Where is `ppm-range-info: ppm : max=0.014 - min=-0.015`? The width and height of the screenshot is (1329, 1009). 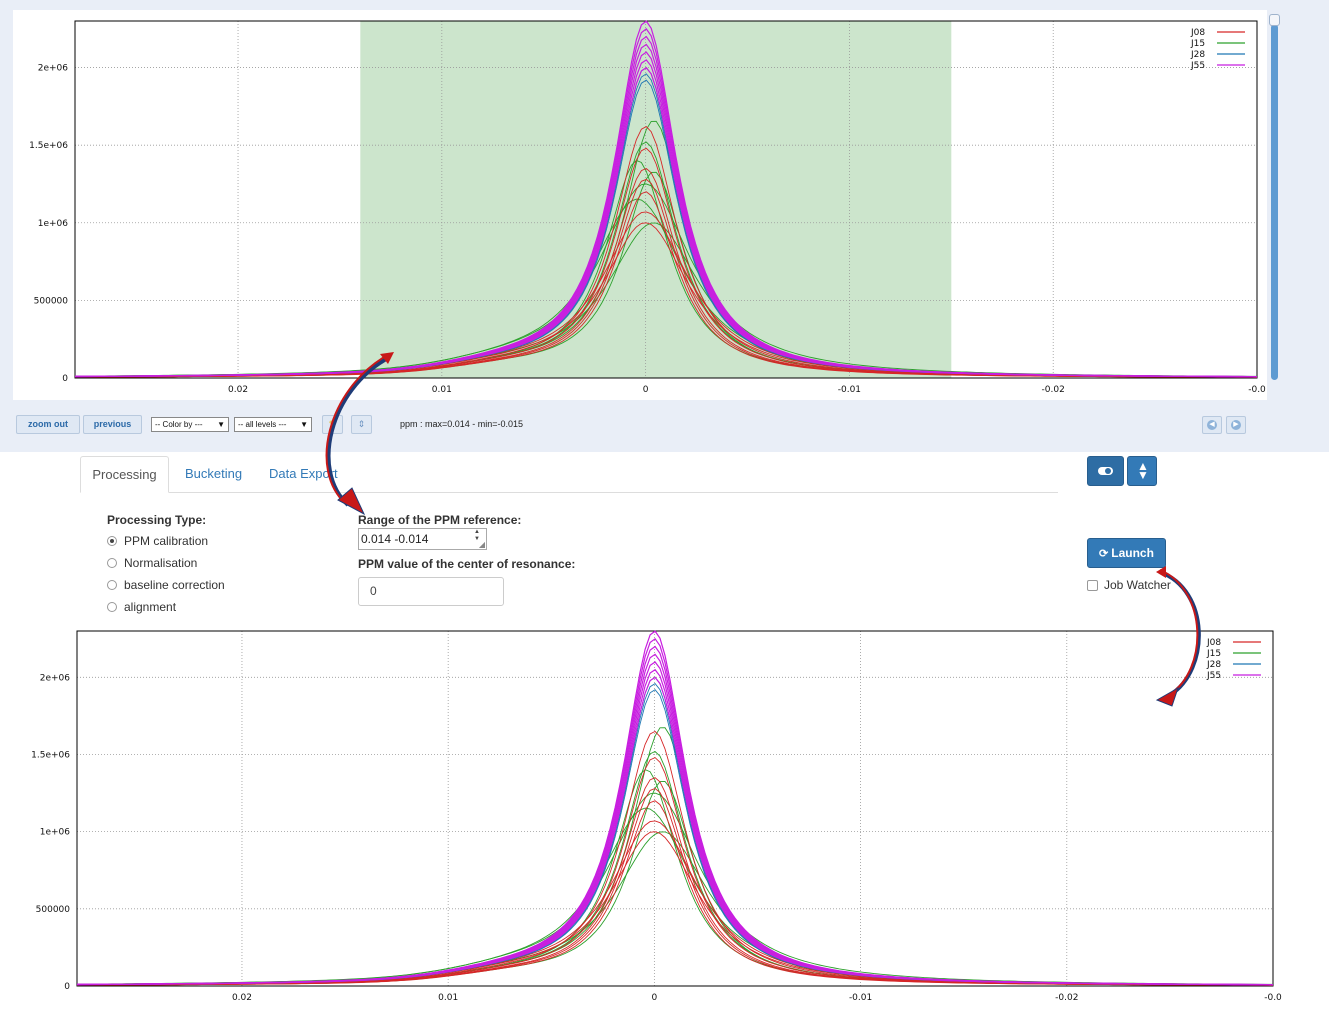
ppm-range-info: ppm : max=0.014 - min=-0.015 is located at coordinates (462, 424).